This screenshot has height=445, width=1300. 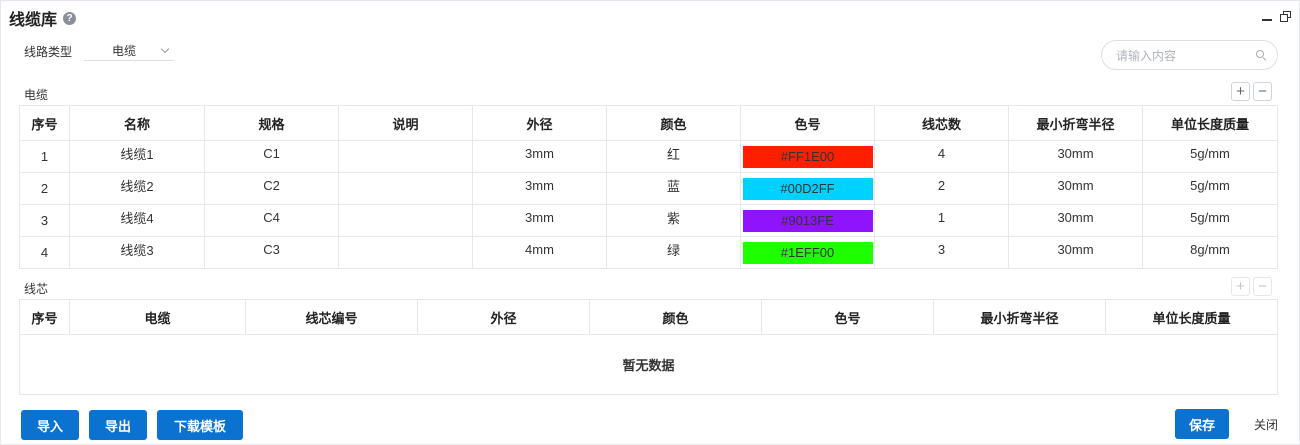 What do you see at coordinates (1251, 286) in the screenshot?
I see `core-table-actions: + −` at bounding box center [1251, 286].